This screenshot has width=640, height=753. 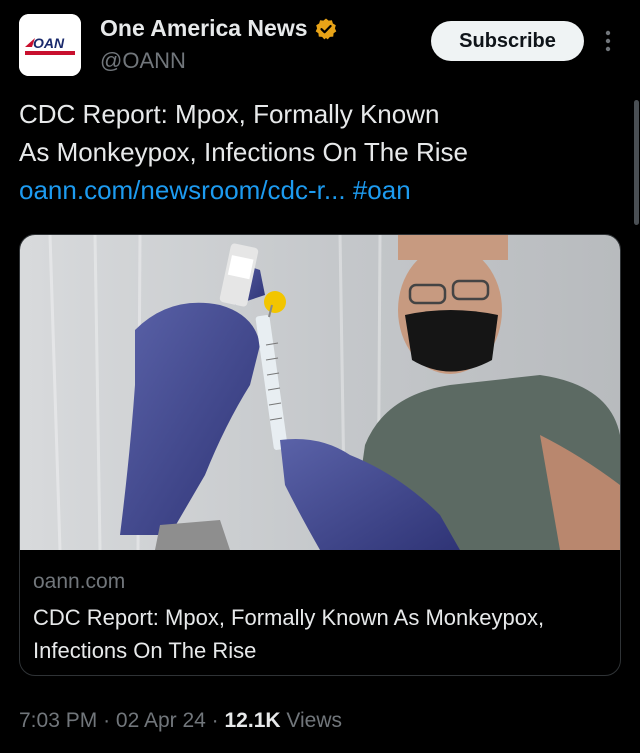 What do you see at coordinates (507, 41) in the screenshot?
I see `subscribe-button: Subscribe` at bounding box center [507, 41].